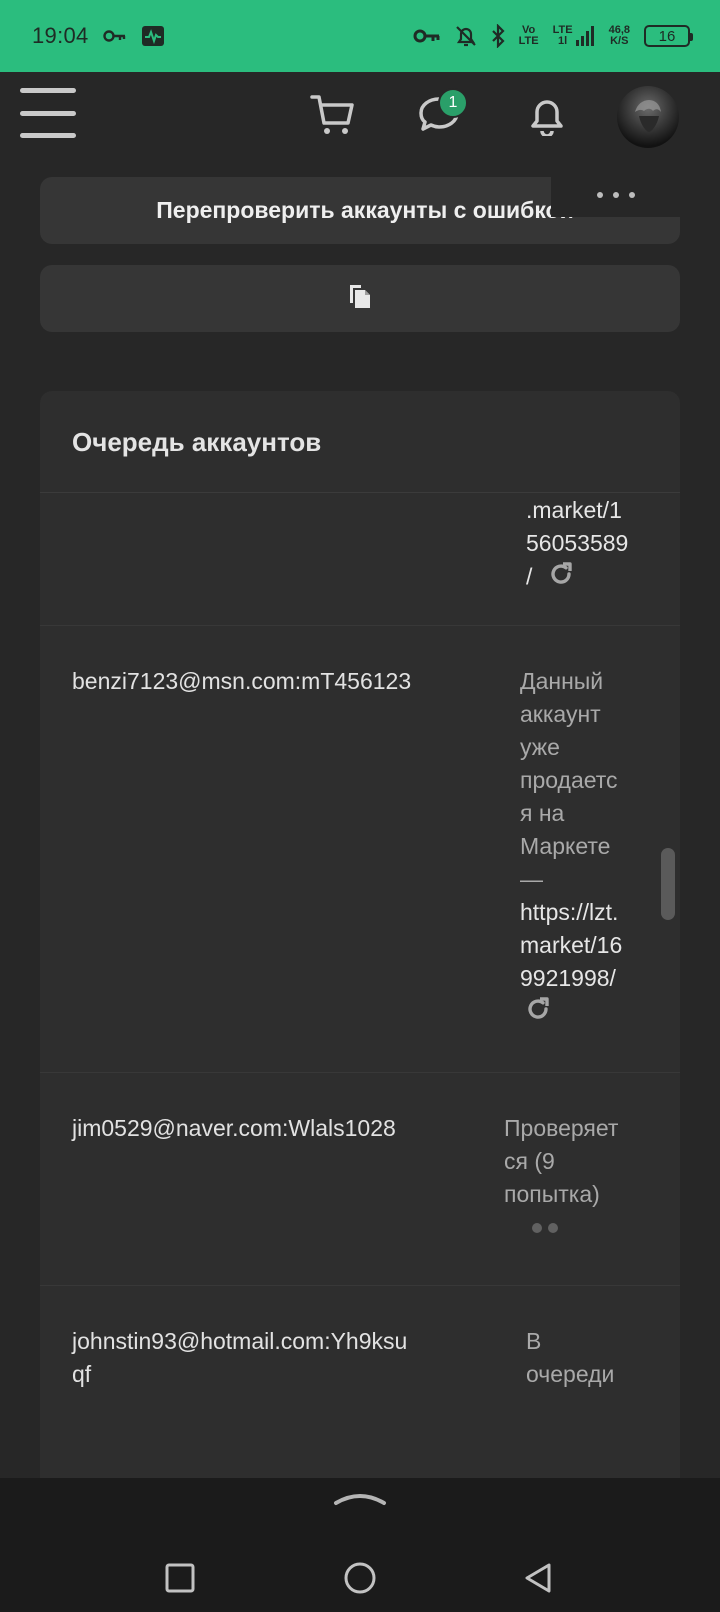 This screenshot has height=1612, width=720. What do you see at coordinates (360, 560) in the screenshot?
I see `queue-row: .market/1 56053589 /` at bounding box center [360, 560].